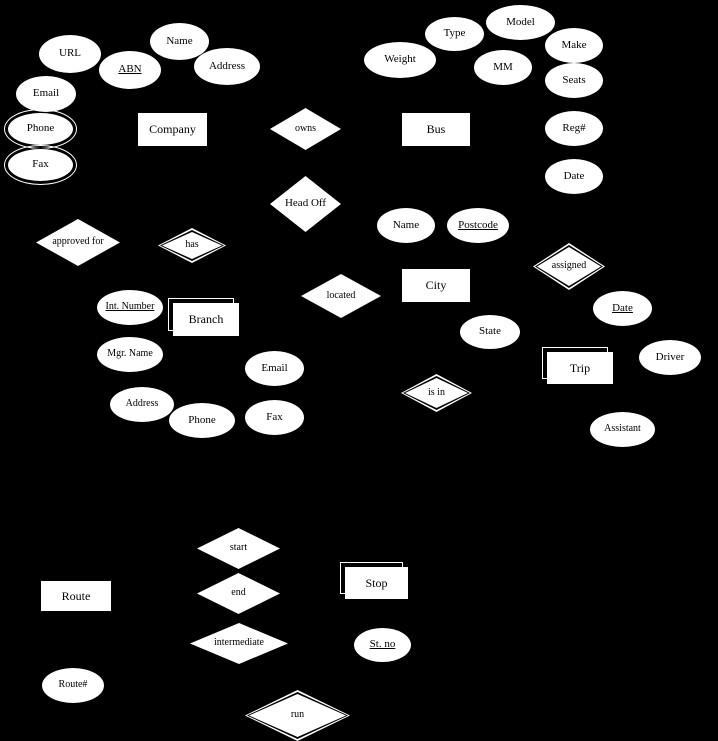 This screenshot has width=718, height=741. I want to click on key-attribute-ellipse-date_trip: Date, so click(622, 308).